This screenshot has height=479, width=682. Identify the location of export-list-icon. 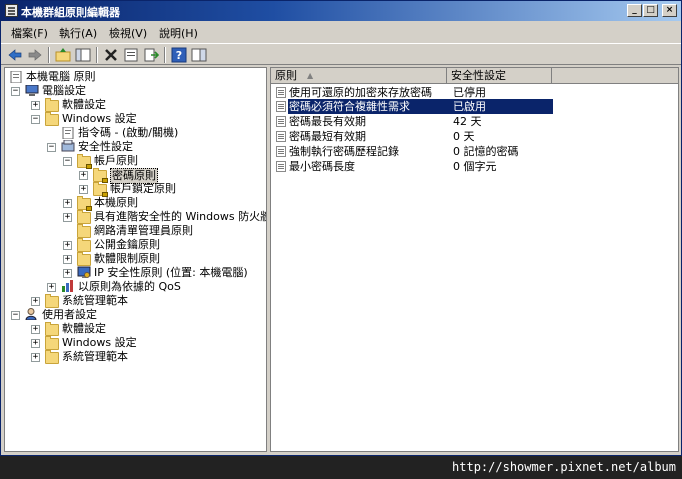
(151, 55).